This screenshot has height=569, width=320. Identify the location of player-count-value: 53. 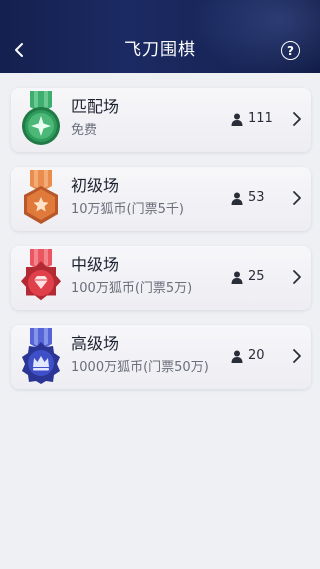
(256, 197).